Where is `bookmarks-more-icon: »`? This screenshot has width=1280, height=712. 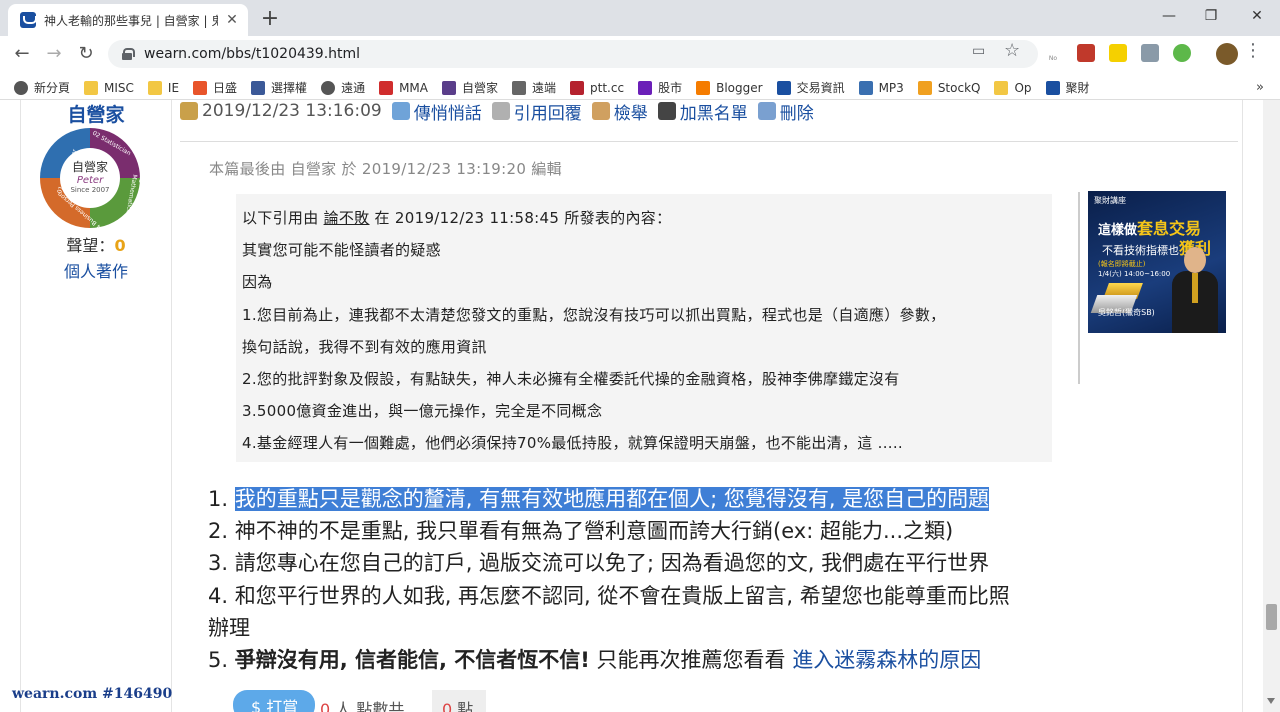
bookmarks-more-icon: » is located at coordinates (1260, 88).